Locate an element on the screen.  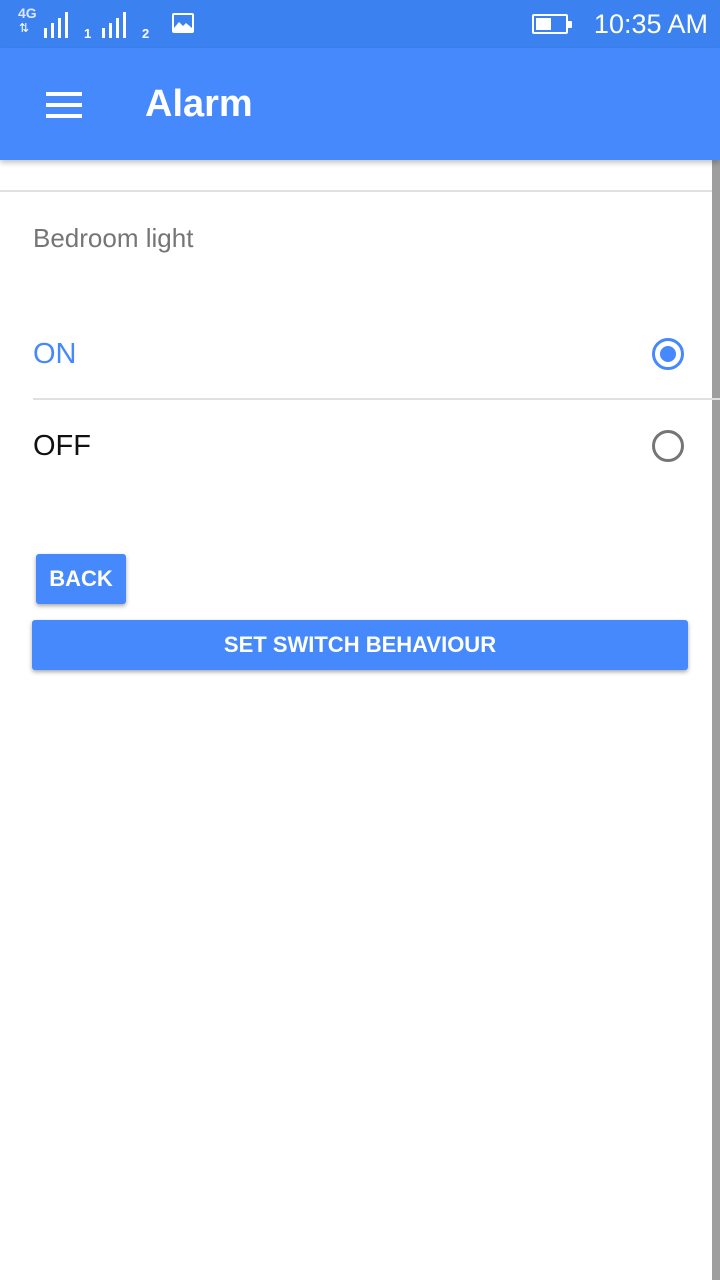
radio-option-off: OFF is located at coordinates (356, 446).